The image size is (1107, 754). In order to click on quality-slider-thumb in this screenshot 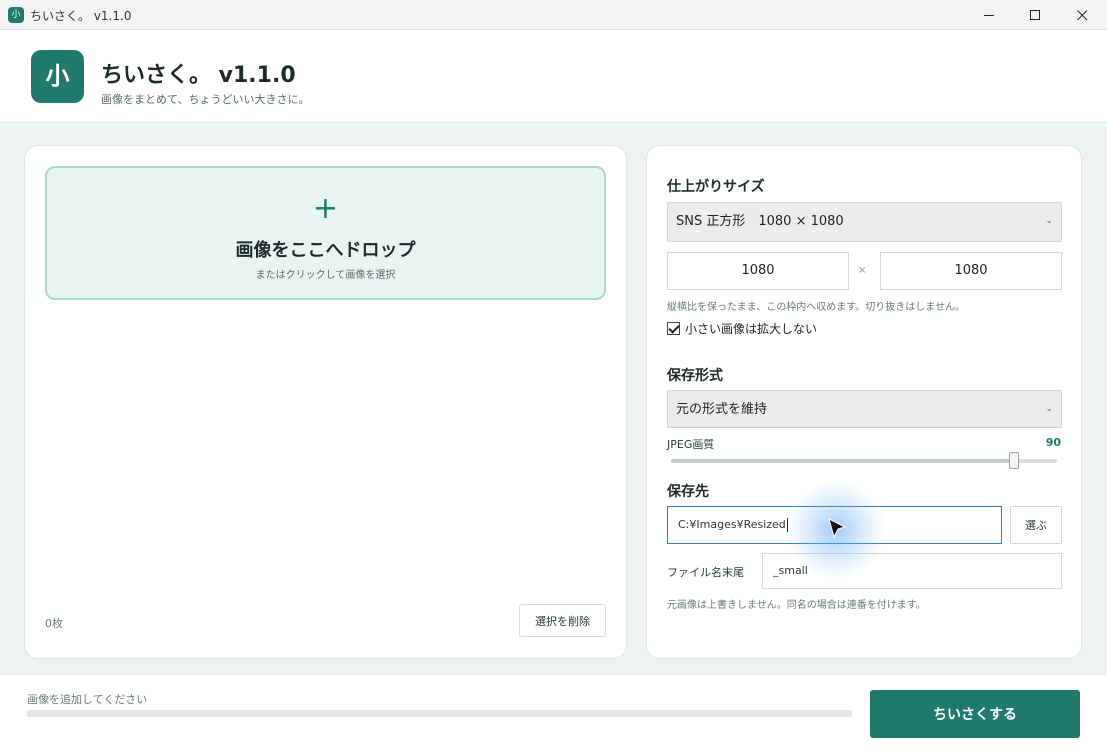, I will do `click(1014, 460)`.